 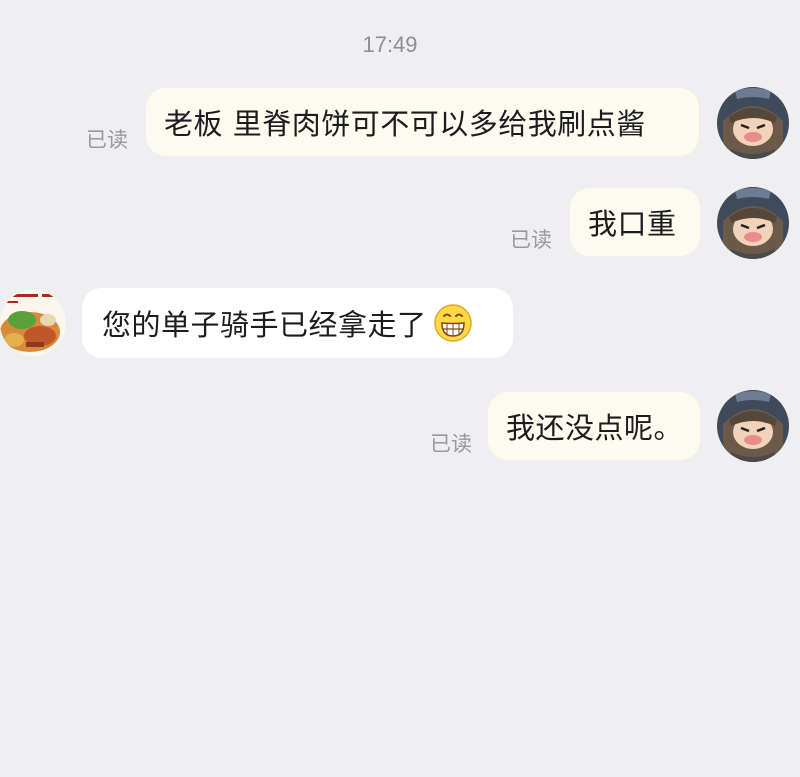 I want to click on message-text: 我口重, so click(x=632, y=224).